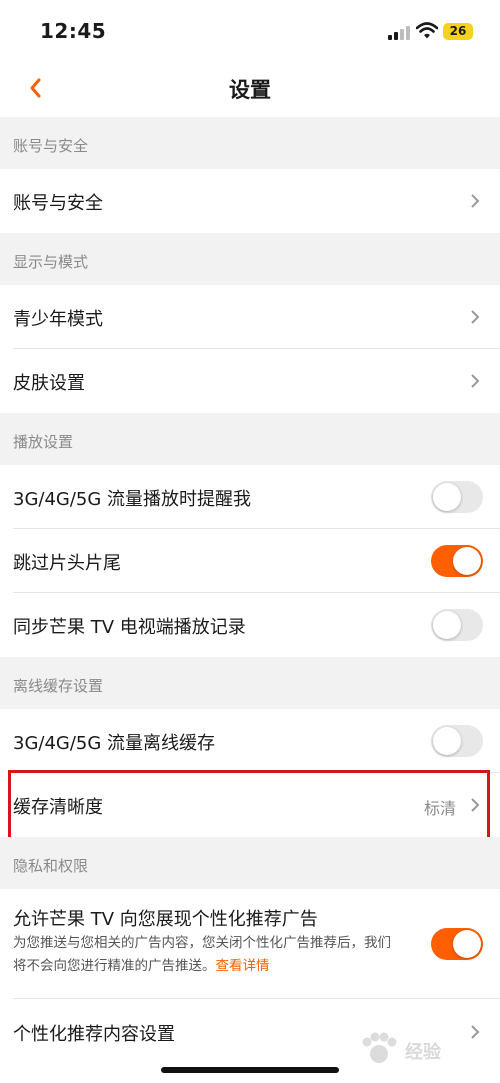  What do you see at coordinates (132, 499) in the screenshot?
I see `row-label: 3G/4G/5G 流量播放时提醒我` at bounding box center [132, 499].